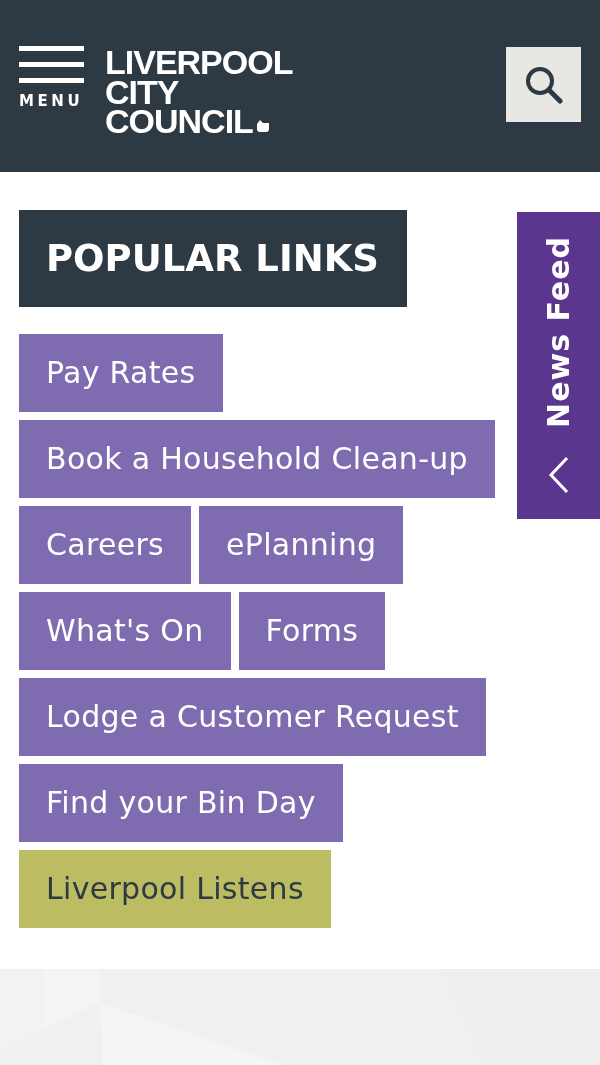  I want to click on news-feed-tab: News Feed, so click(558, 365).